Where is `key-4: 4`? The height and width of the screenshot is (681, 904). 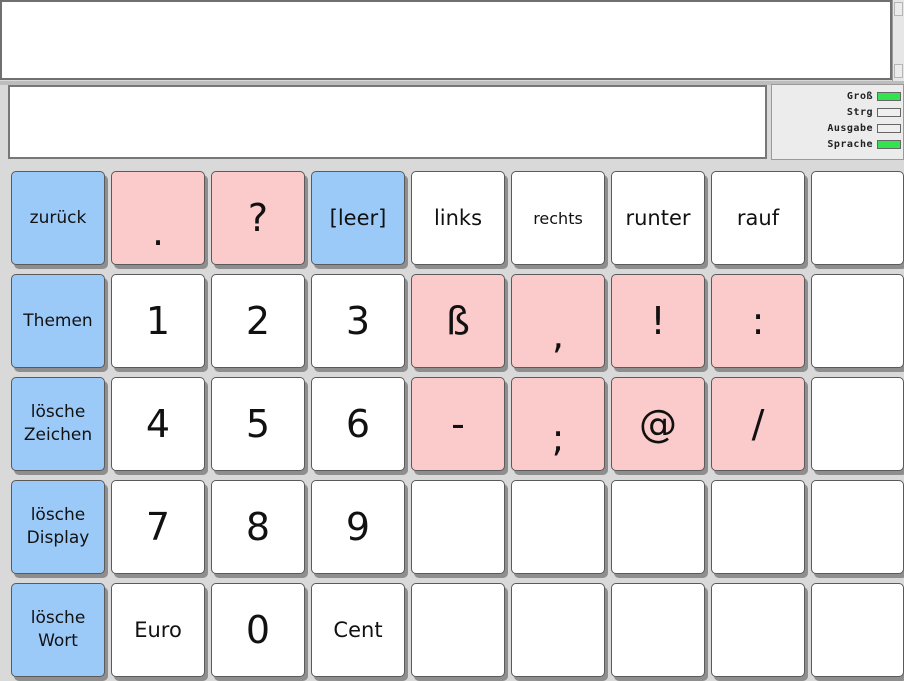 key-4: 4 is located at coordinates (158, 424).